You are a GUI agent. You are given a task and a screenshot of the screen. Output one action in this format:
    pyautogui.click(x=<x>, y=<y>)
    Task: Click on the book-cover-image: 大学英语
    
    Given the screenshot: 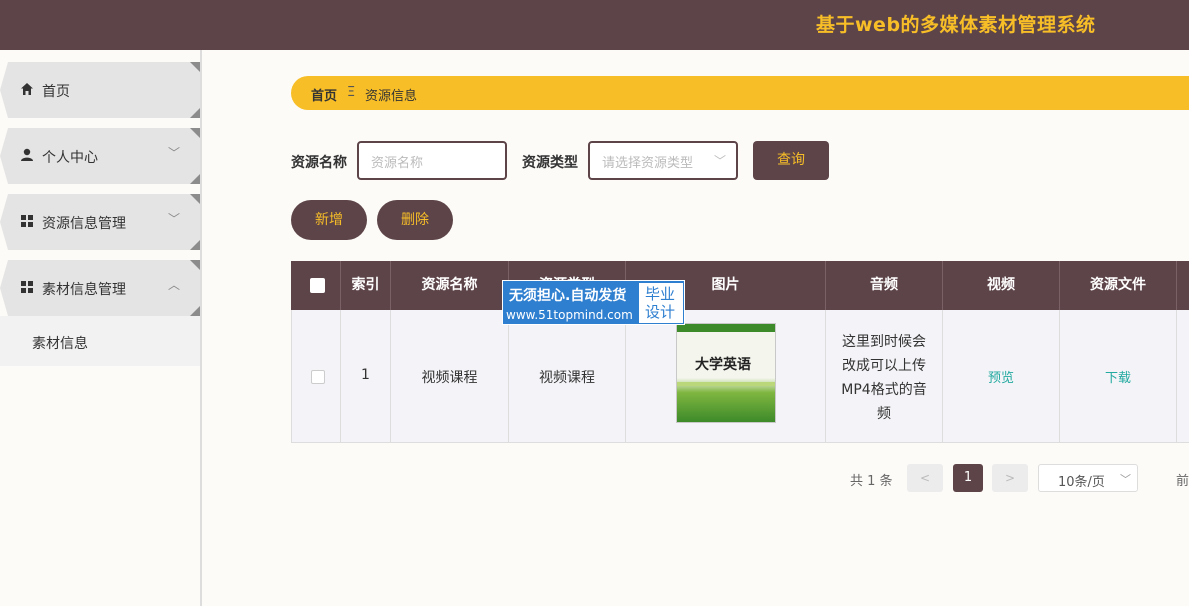 What is the action you would take?
    pyautogui.click(x=726, y=373)
    